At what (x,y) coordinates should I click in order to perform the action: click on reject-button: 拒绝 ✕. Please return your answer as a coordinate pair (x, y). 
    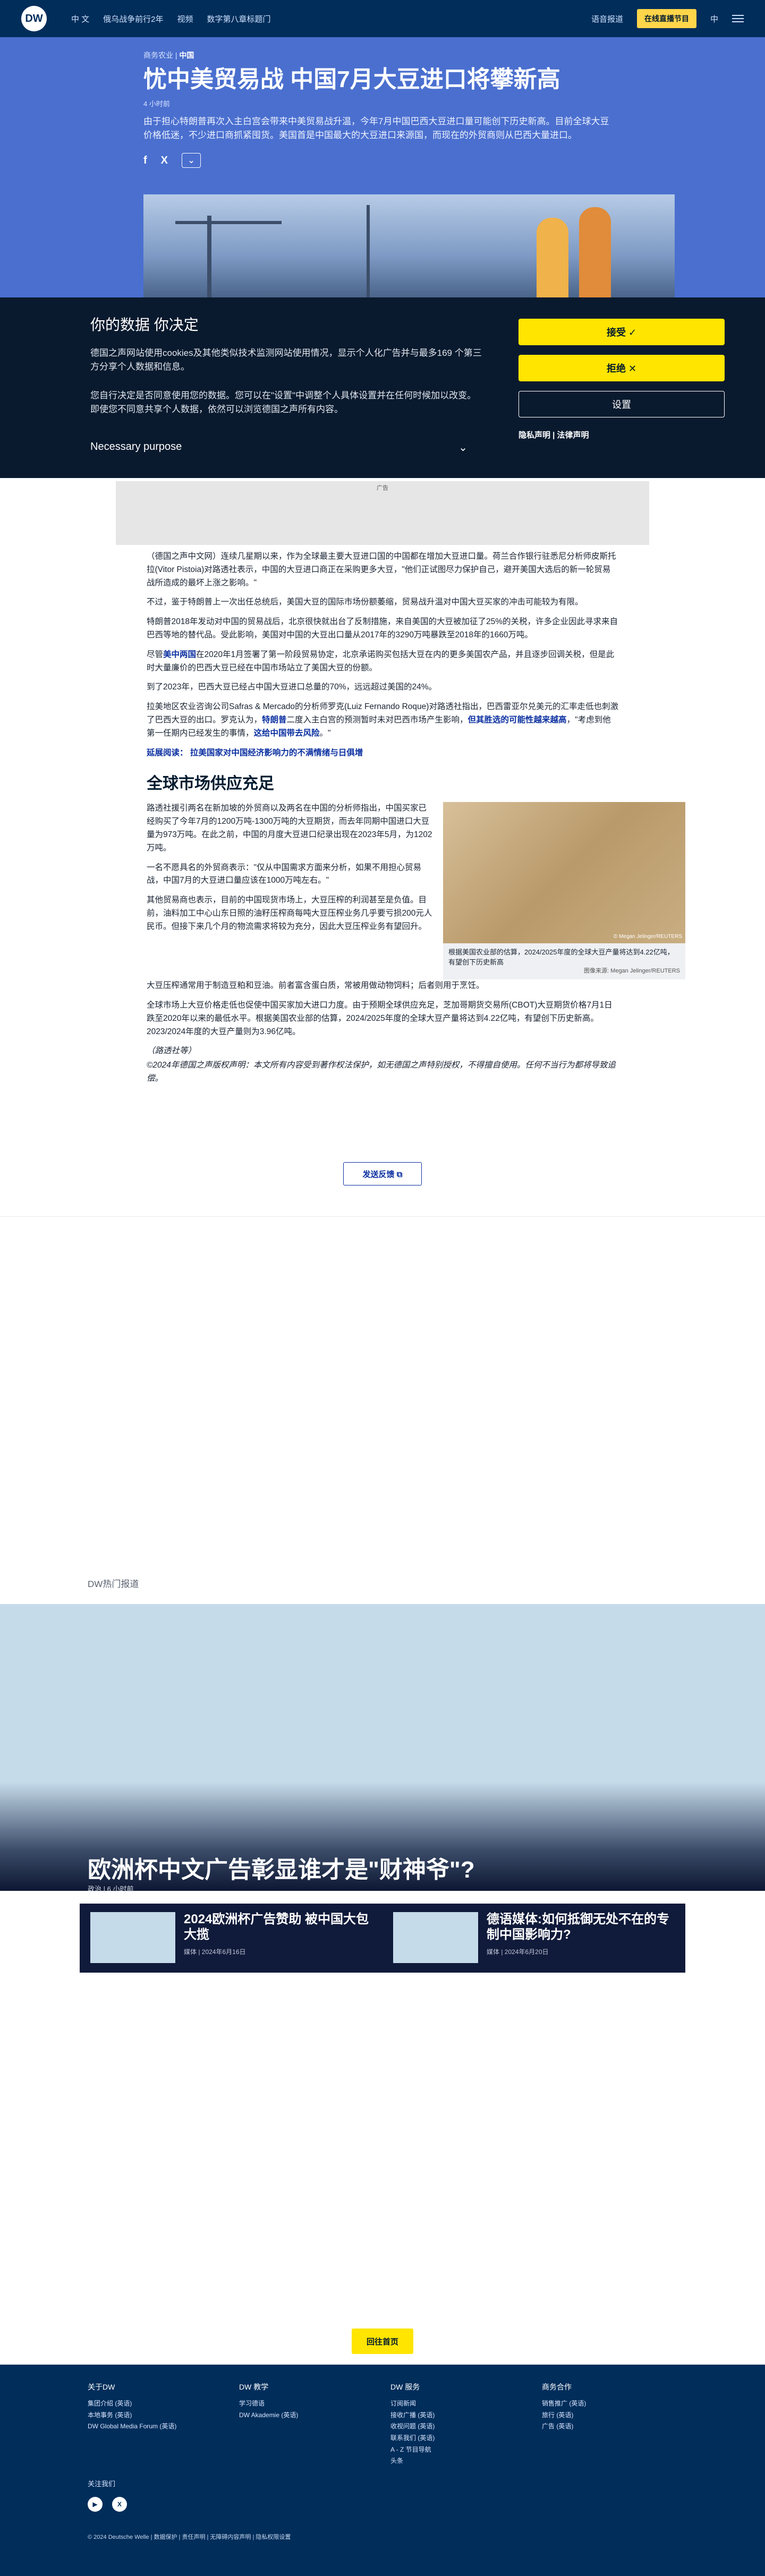
    Looking at the image, I should click on (621, 368).